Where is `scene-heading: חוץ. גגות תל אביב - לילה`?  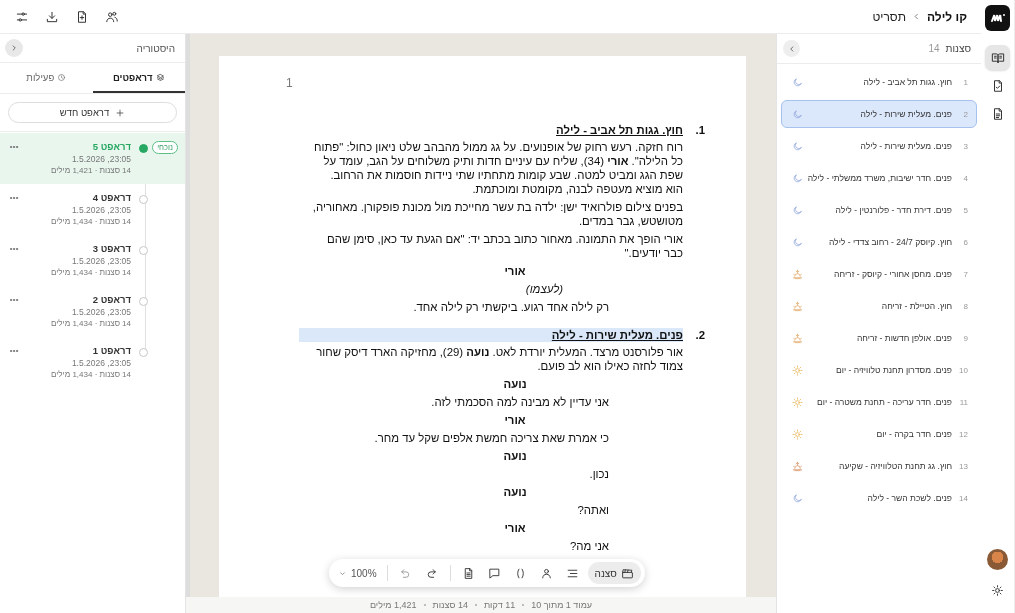 scene-heading: חוץ. גגות תל אביב - לילה is located at coordinates (619, 130).